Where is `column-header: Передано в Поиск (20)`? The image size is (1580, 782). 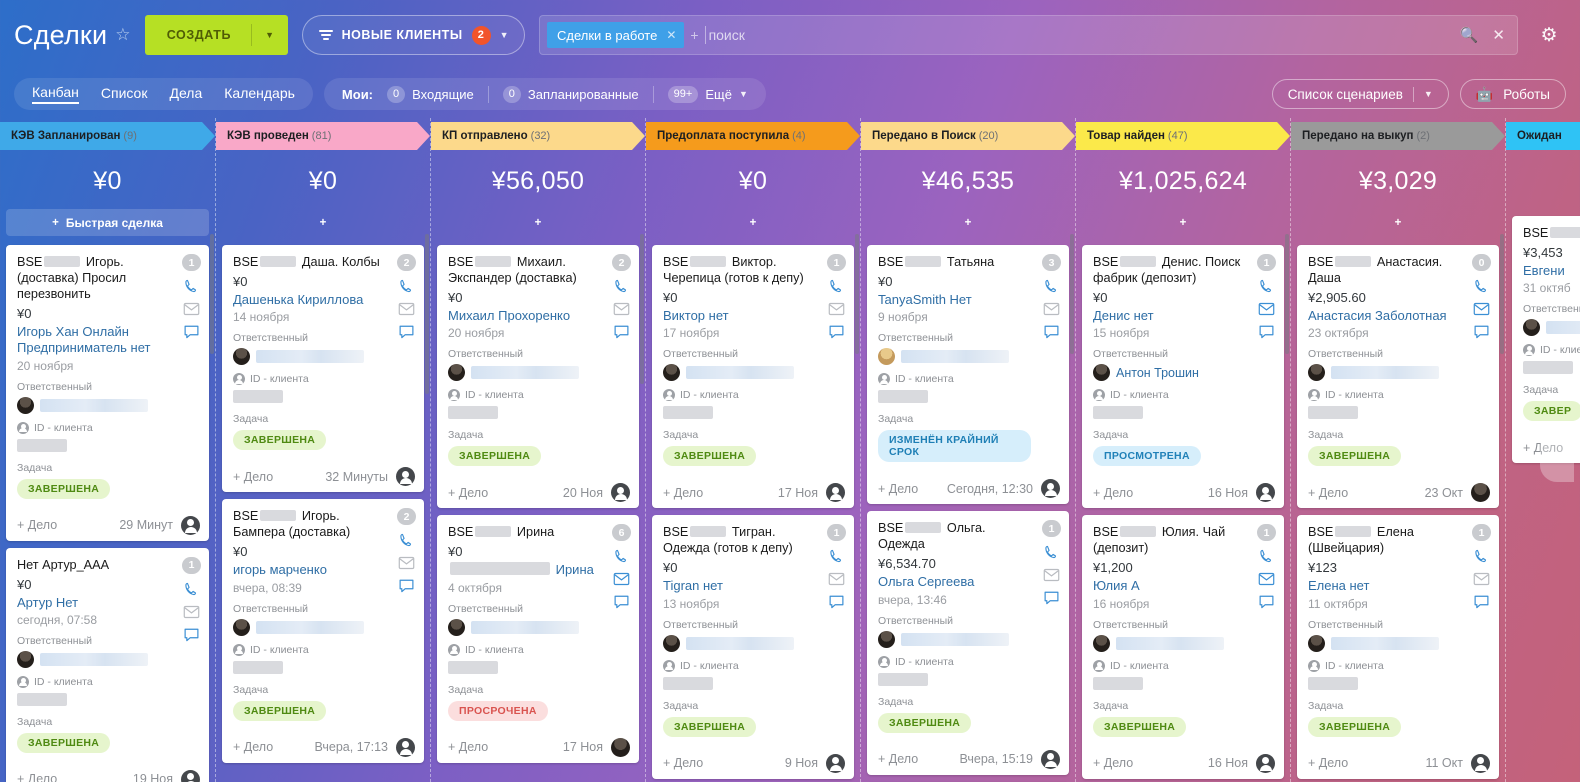
column-header: Передано в Поиск (20) is located at coordinates (968, 136).